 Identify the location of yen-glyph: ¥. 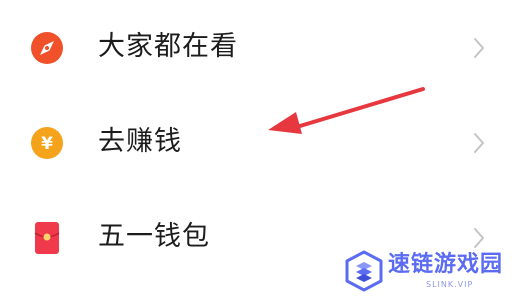
(47, 144).